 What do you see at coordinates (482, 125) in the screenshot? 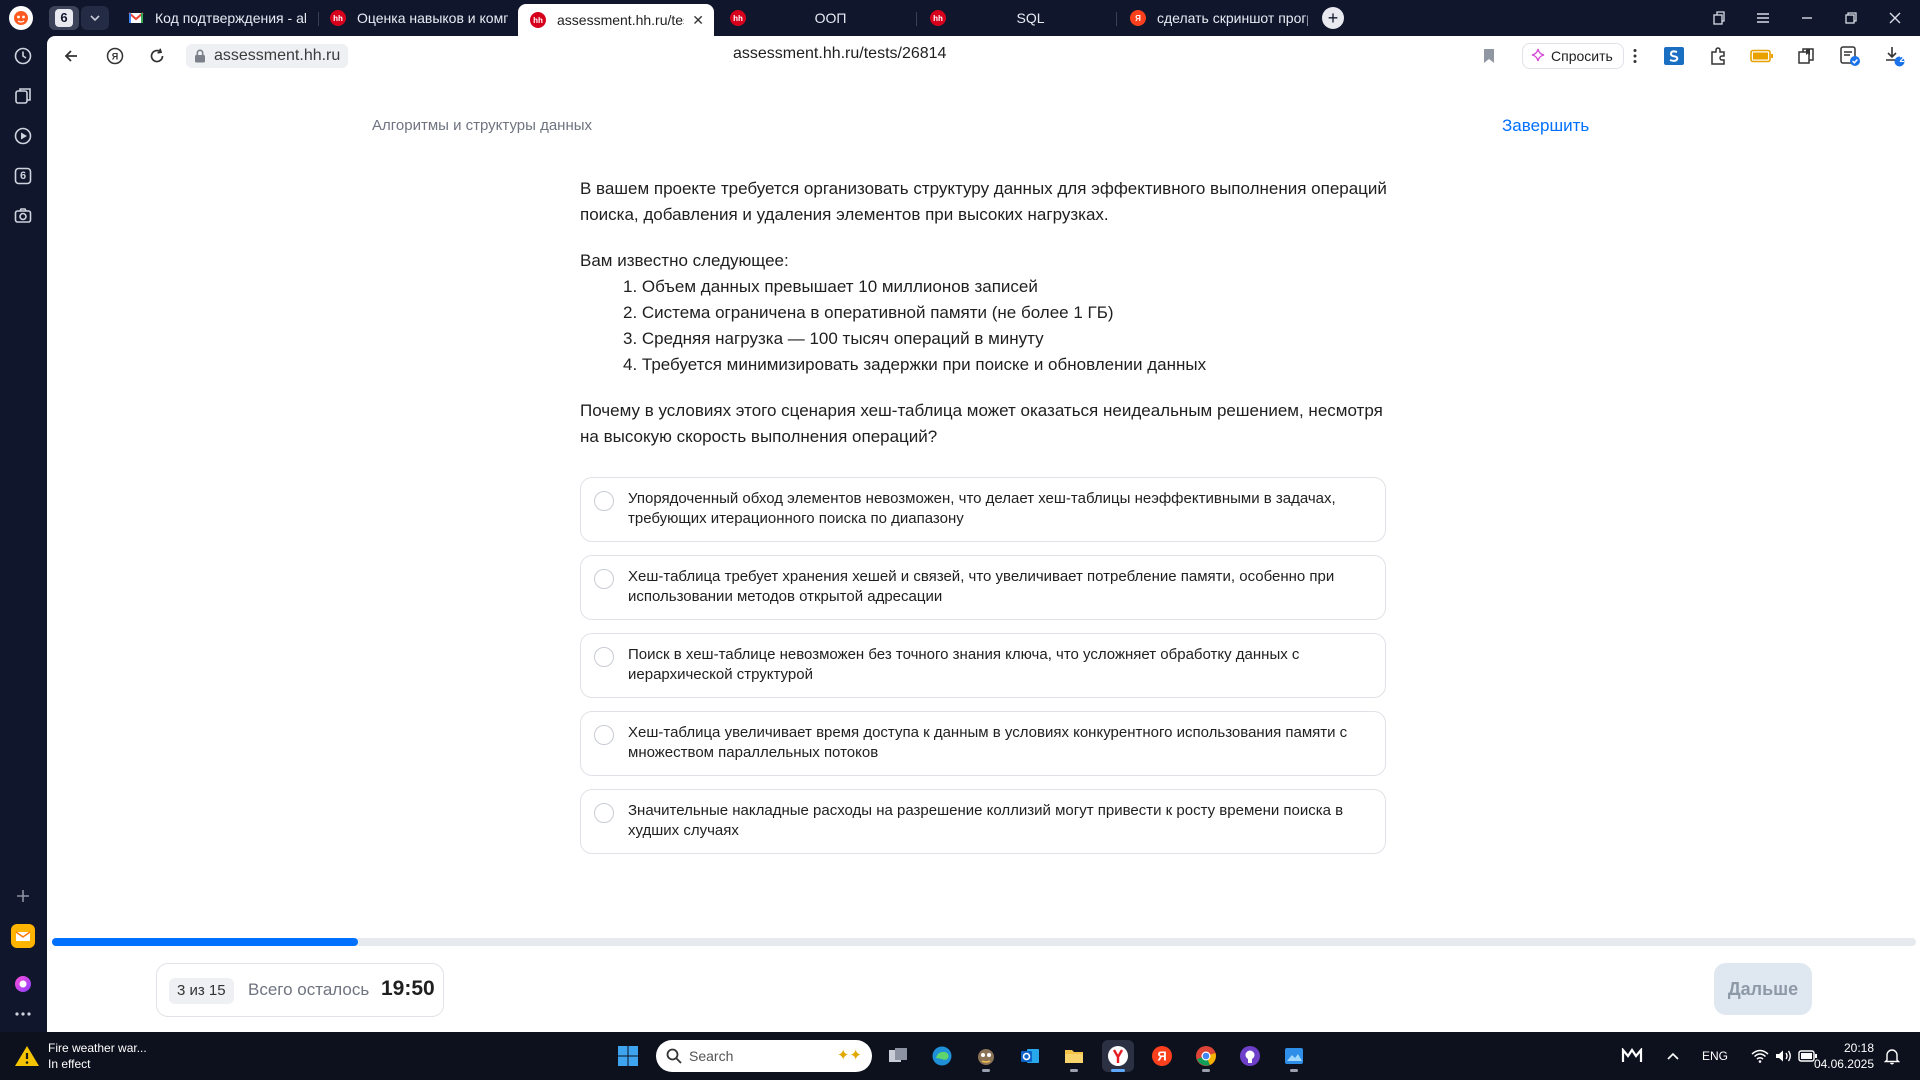
I see `test-topic-title: Алгоритмы и структуры данных` at bounding box center [482, 125].